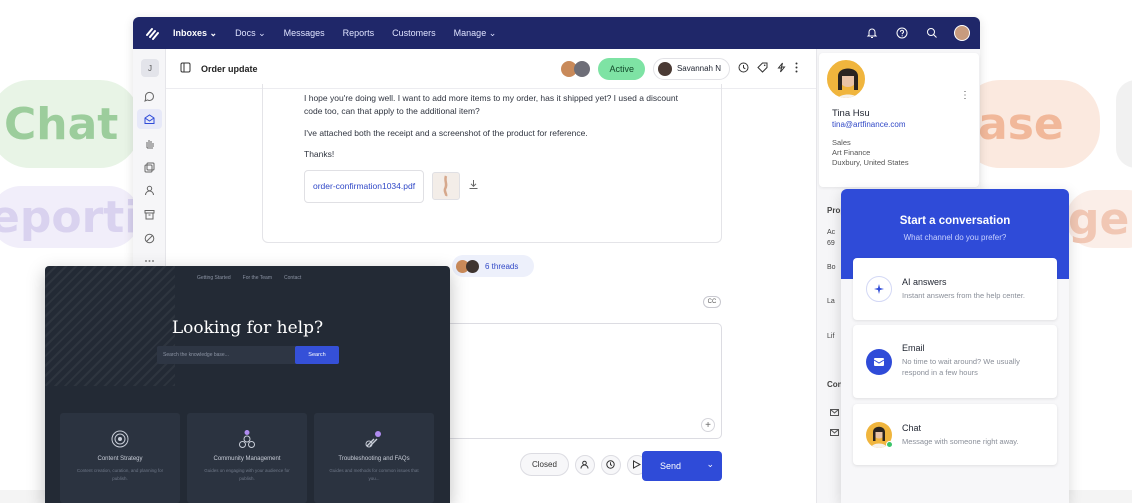 Image resolution: width=1132 pixels, height=503 pixels. What do you see at coordinates (955, 221) in the screenshot?
I see `widget-title: Start a conversation` at bounding box center [955, 221].